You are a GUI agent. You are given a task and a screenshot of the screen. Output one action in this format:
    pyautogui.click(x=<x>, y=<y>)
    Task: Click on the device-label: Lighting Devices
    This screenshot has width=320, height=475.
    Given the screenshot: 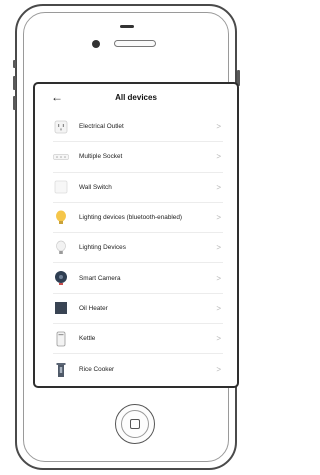 What is the action you would take?
    pyautogui.click(x=102, y=248)
    